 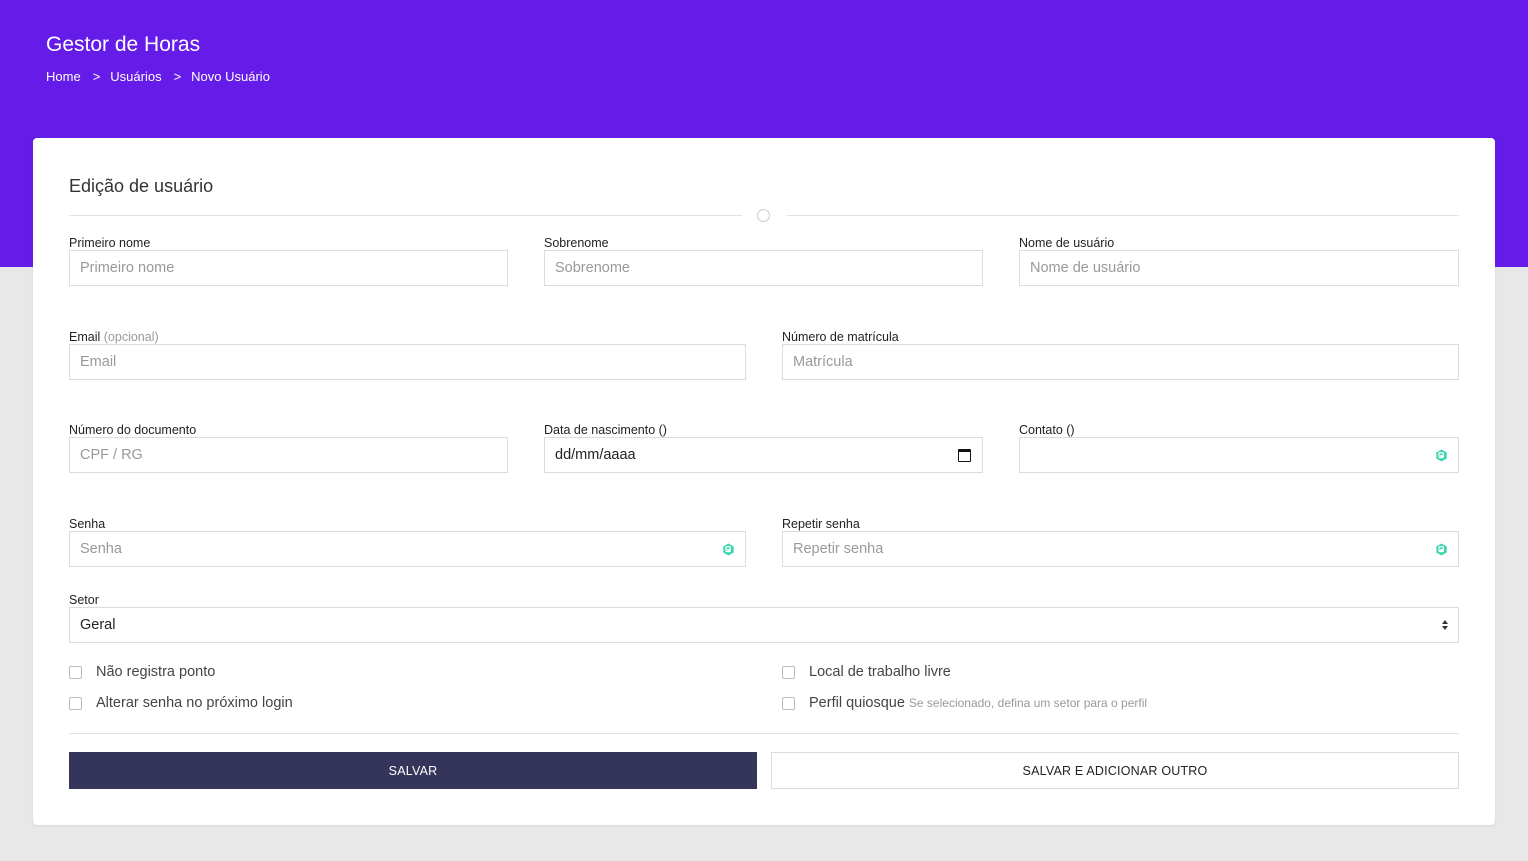 What do you see at coordinates (85, 337) in the screenshot?
I see `email-label: Email` at bounding box center [85, 337].